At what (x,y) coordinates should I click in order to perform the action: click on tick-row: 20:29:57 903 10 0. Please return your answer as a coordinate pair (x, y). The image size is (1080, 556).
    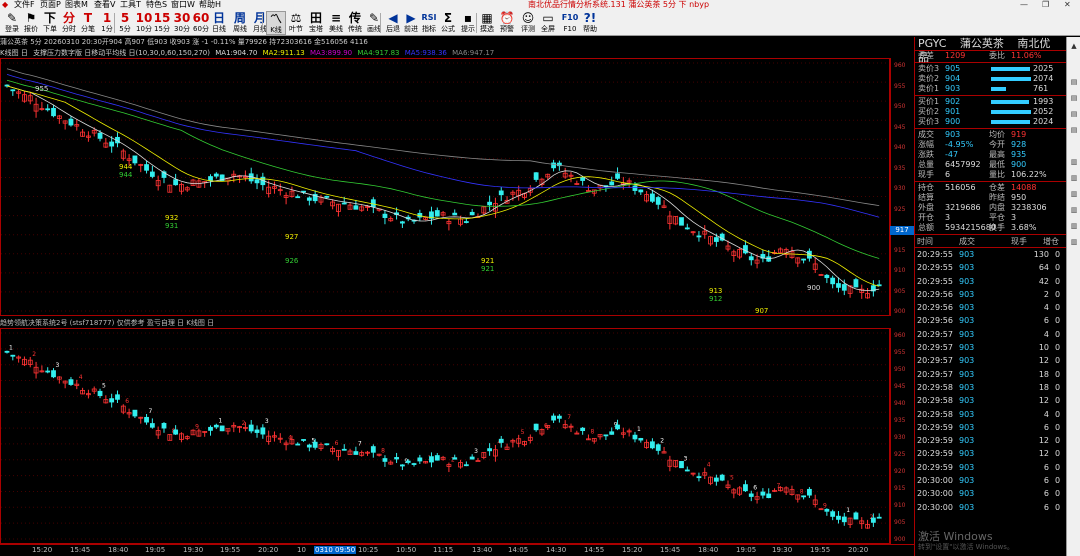
    Looking at the image, I should click on (990, 347).